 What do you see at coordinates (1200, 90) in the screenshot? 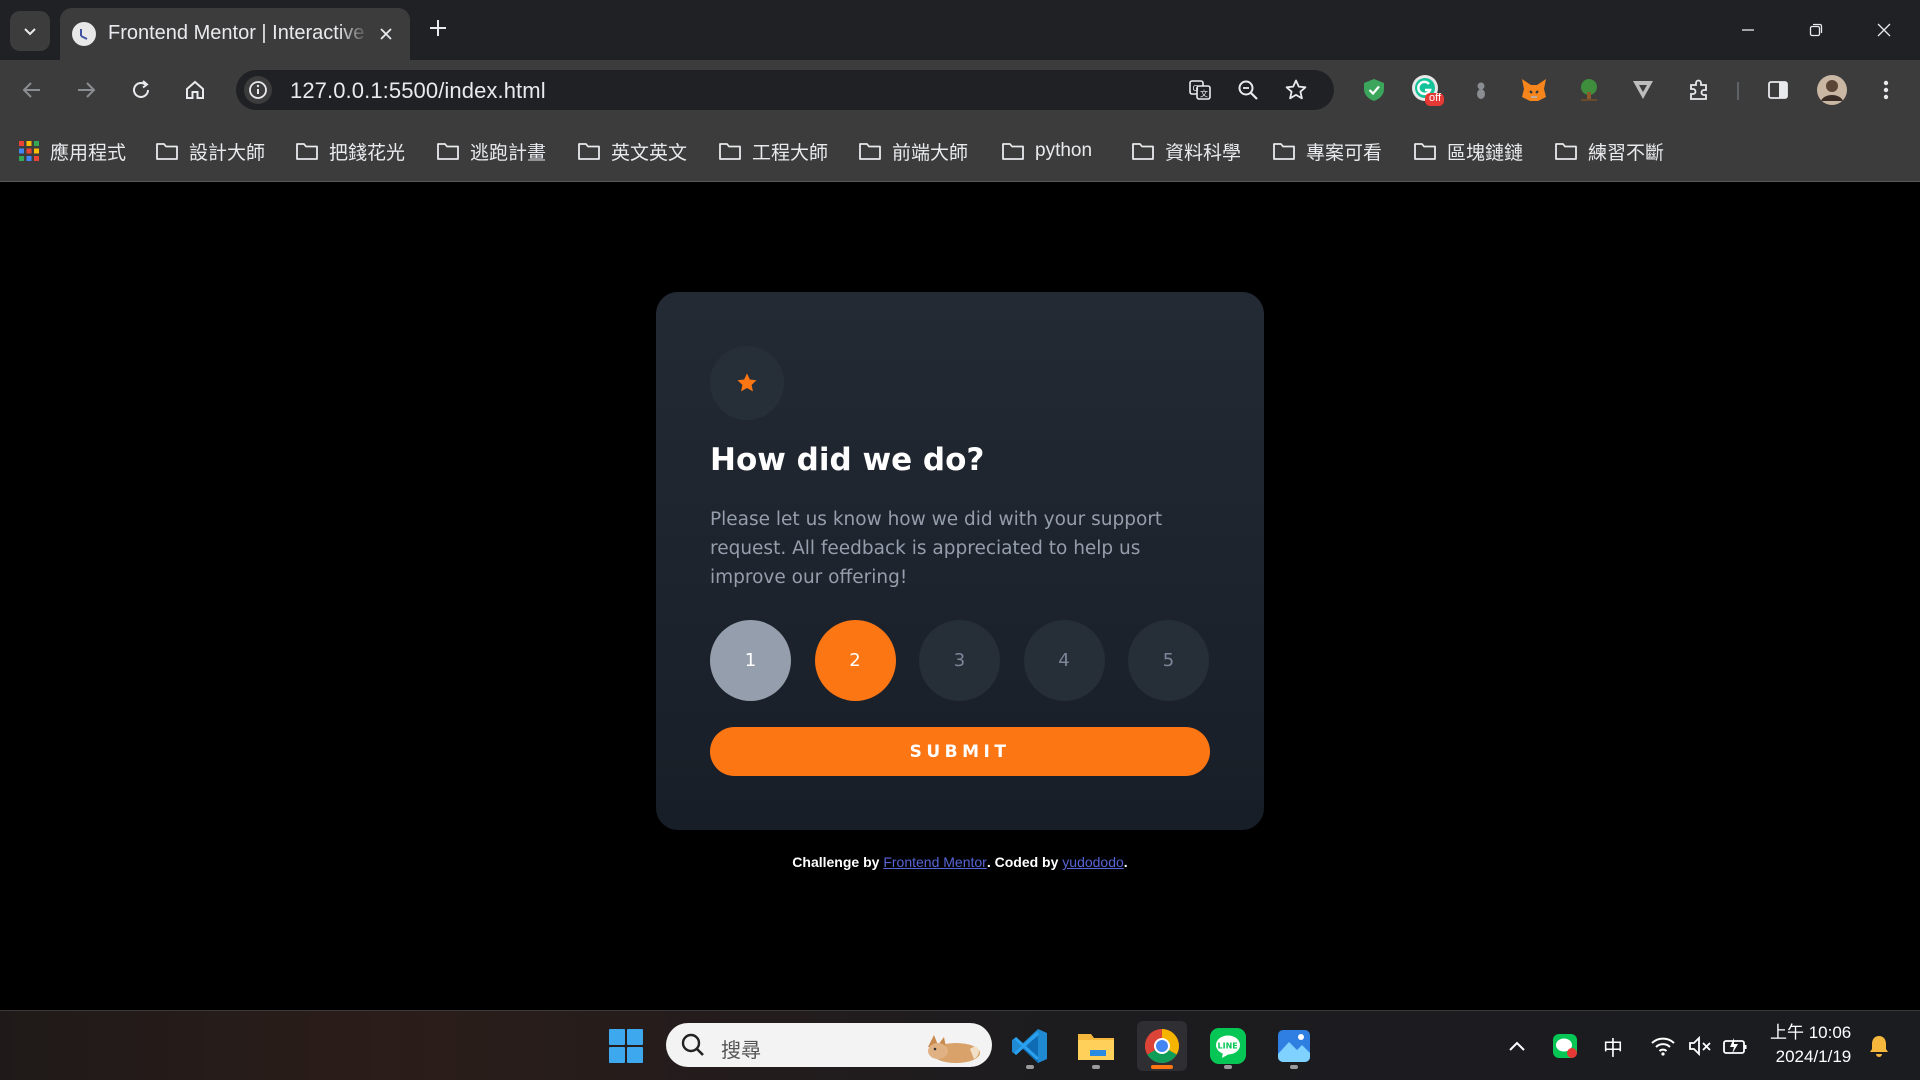
I see `translate-icon: G文` at bounding box center [1200, 90].